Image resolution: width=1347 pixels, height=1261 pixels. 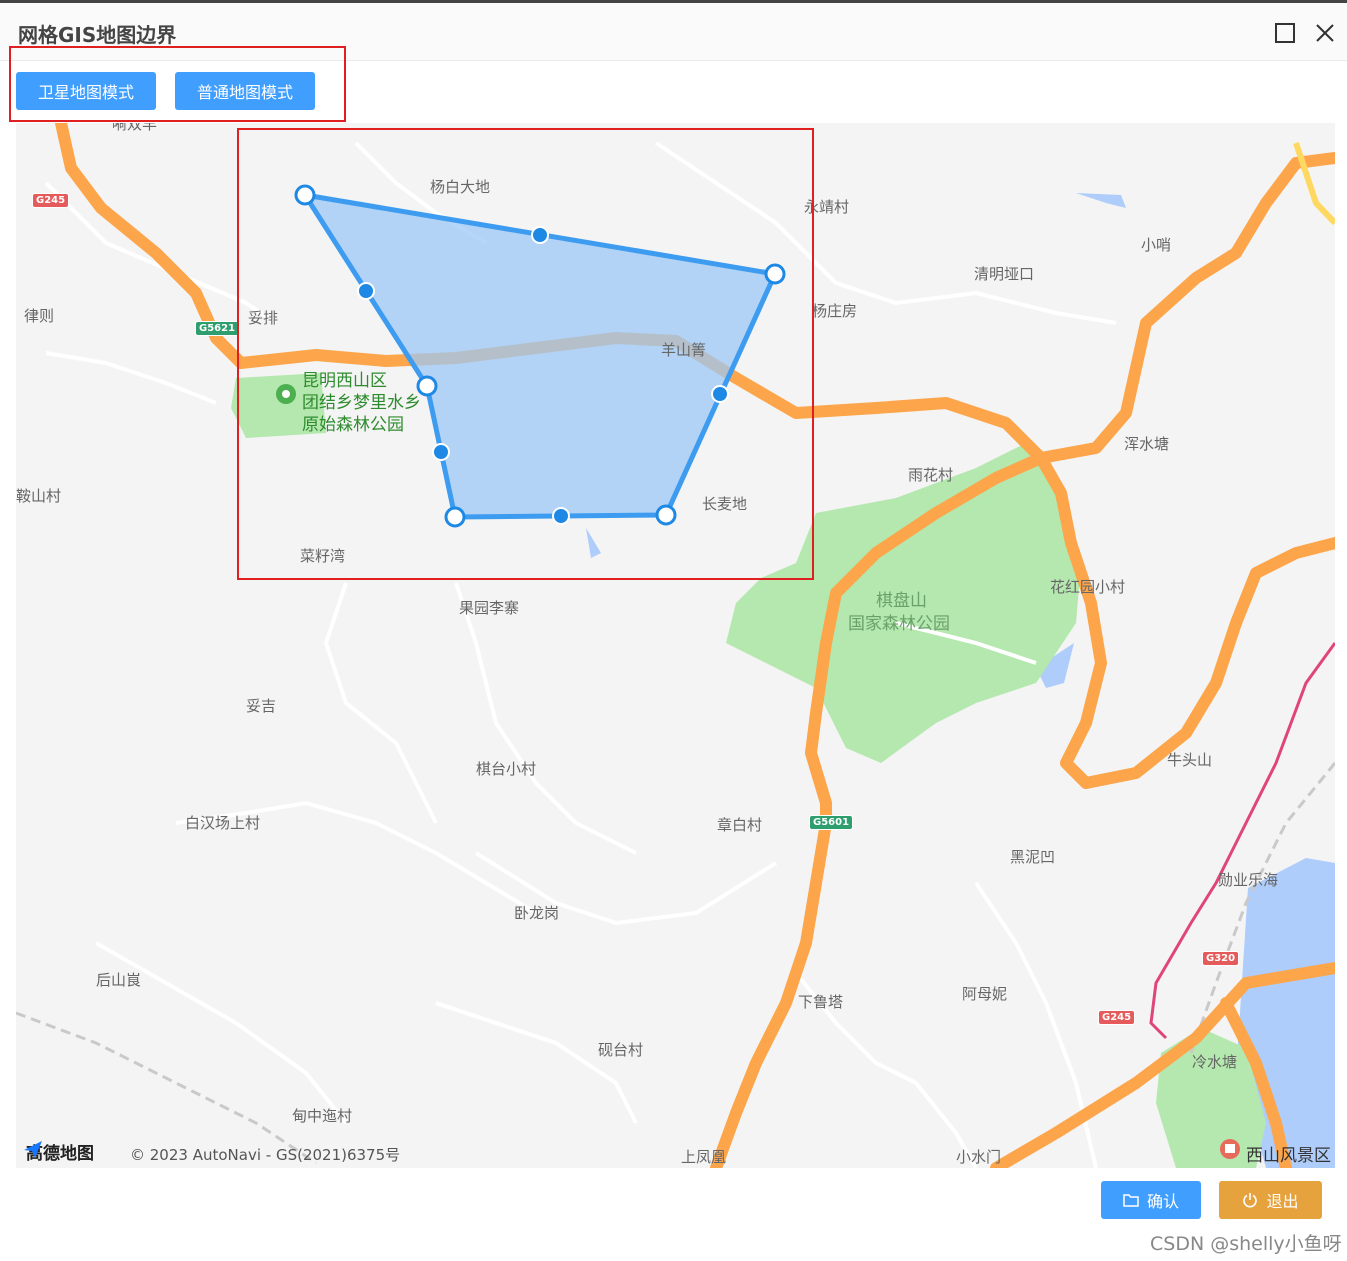 I want to click on amap-logo-icon, so click(x=33, y=1149).